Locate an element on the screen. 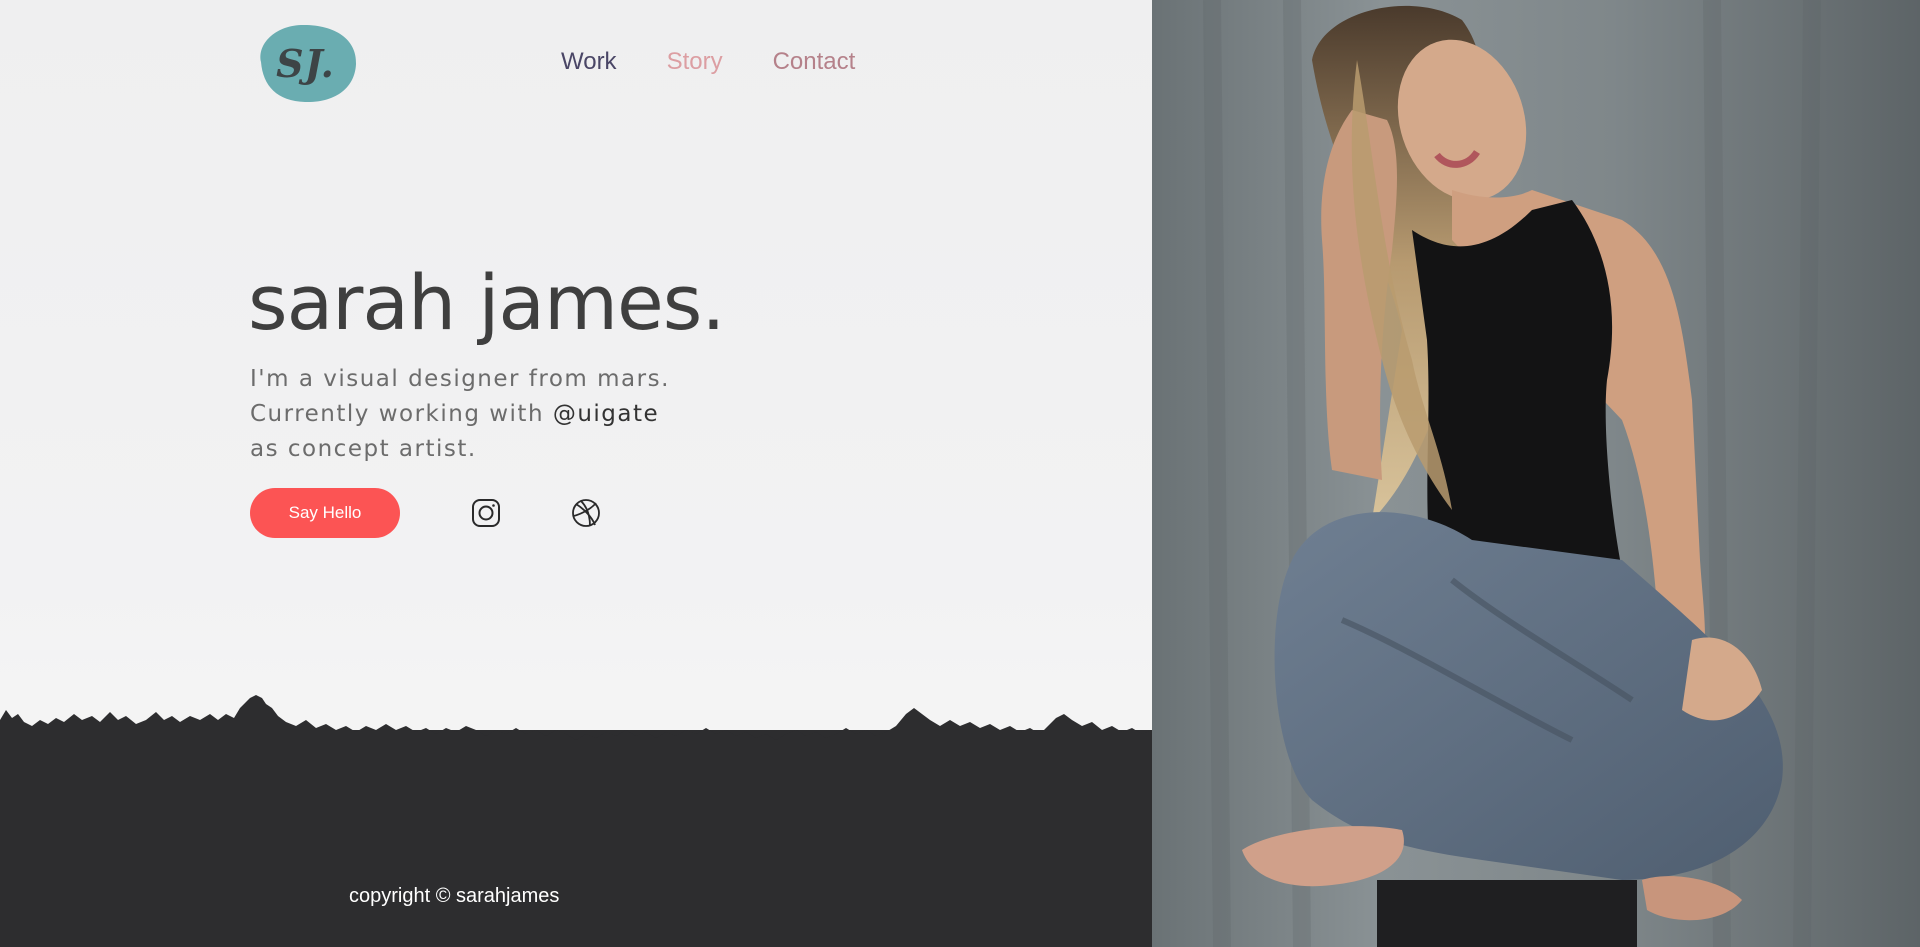  nav-contact-link: Contact is located at coordinates (814, 62).